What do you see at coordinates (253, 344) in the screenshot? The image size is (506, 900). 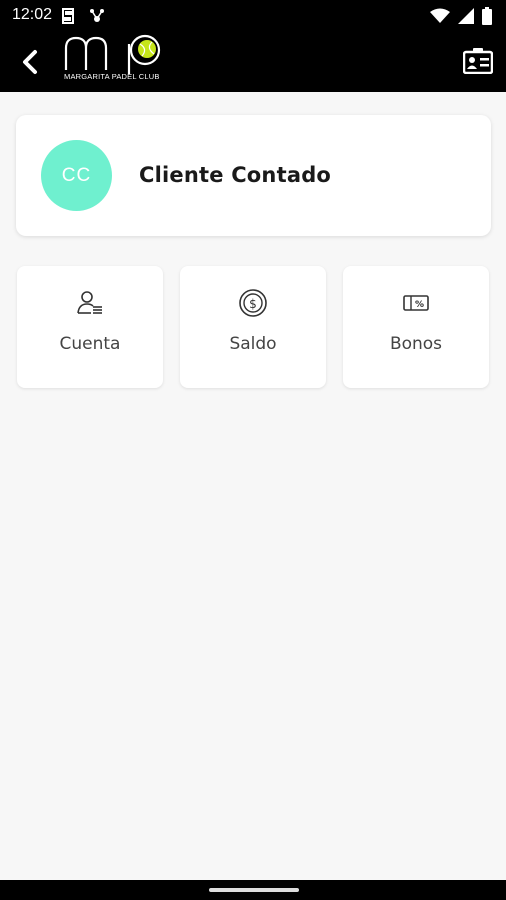 I see `tile-label: Saldo` at bounding box center [253, 344].